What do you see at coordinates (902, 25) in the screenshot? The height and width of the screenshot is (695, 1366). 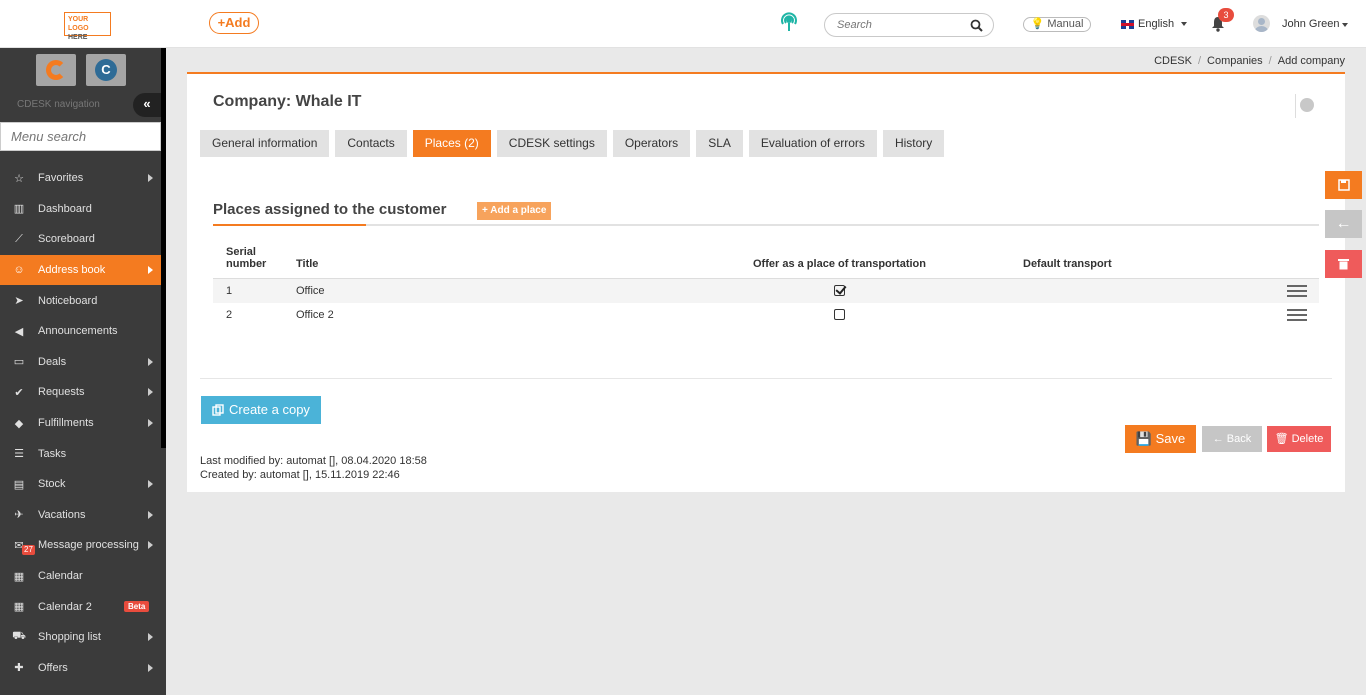 I see `search-input` at bounding box center [902, 25].